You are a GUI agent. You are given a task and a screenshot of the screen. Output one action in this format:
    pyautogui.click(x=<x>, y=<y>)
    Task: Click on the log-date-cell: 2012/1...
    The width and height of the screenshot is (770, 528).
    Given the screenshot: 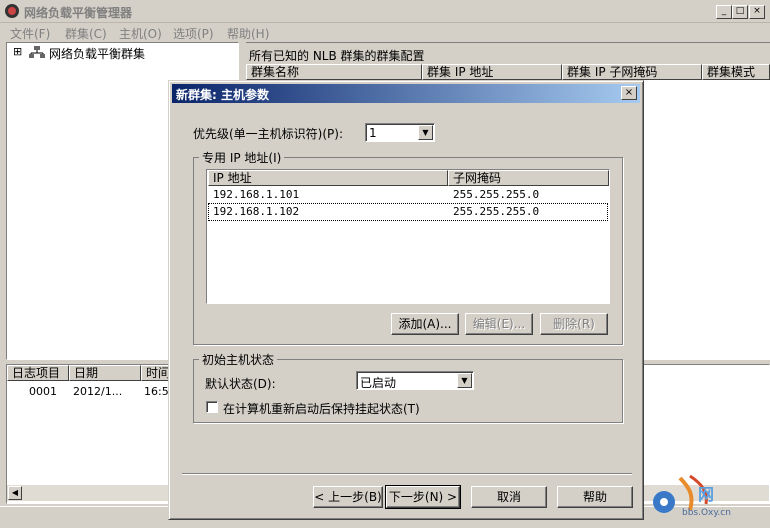 What is the action you would take?
    pyautogui.click(x=97, y=391)
    